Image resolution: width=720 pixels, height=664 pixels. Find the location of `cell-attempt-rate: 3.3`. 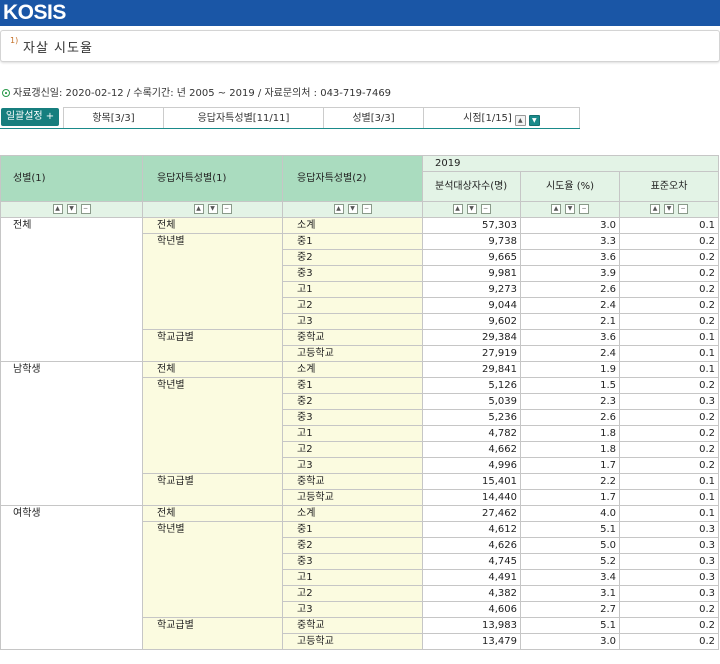

cell-attempt-rate: 3.3 is located at coordinates (570, 241).